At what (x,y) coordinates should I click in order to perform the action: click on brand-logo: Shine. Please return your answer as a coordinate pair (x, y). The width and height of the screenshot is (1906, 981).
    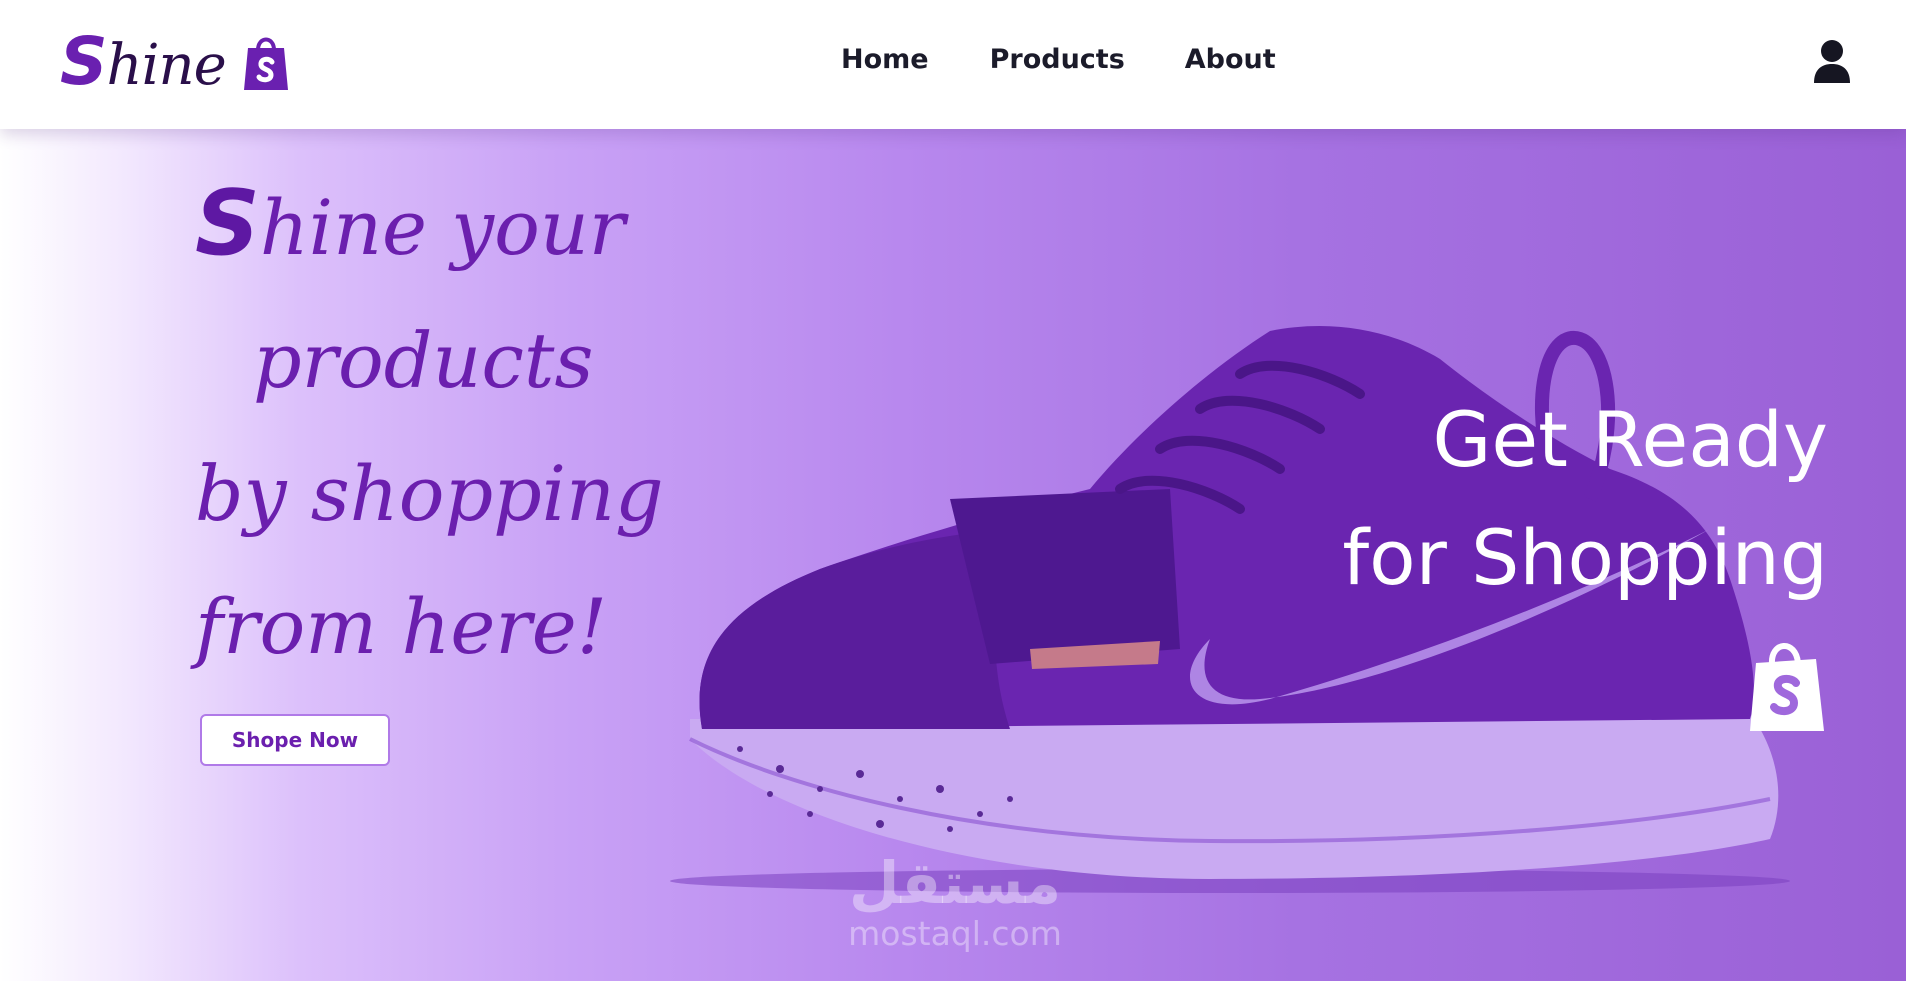
    Looking at the image, I should click on (176, 62).